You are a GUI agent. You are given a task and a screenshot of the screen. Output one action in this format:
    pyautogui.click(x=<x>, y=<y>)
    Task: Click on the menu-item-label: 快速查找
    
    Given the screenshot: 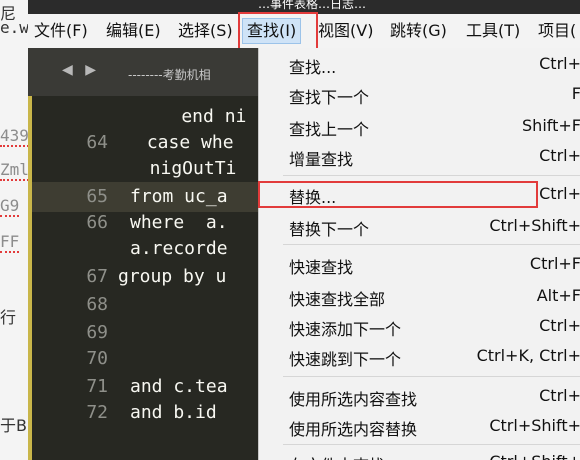 What is the action you would take?
    pyautogui.click(x=321, y=267)
    